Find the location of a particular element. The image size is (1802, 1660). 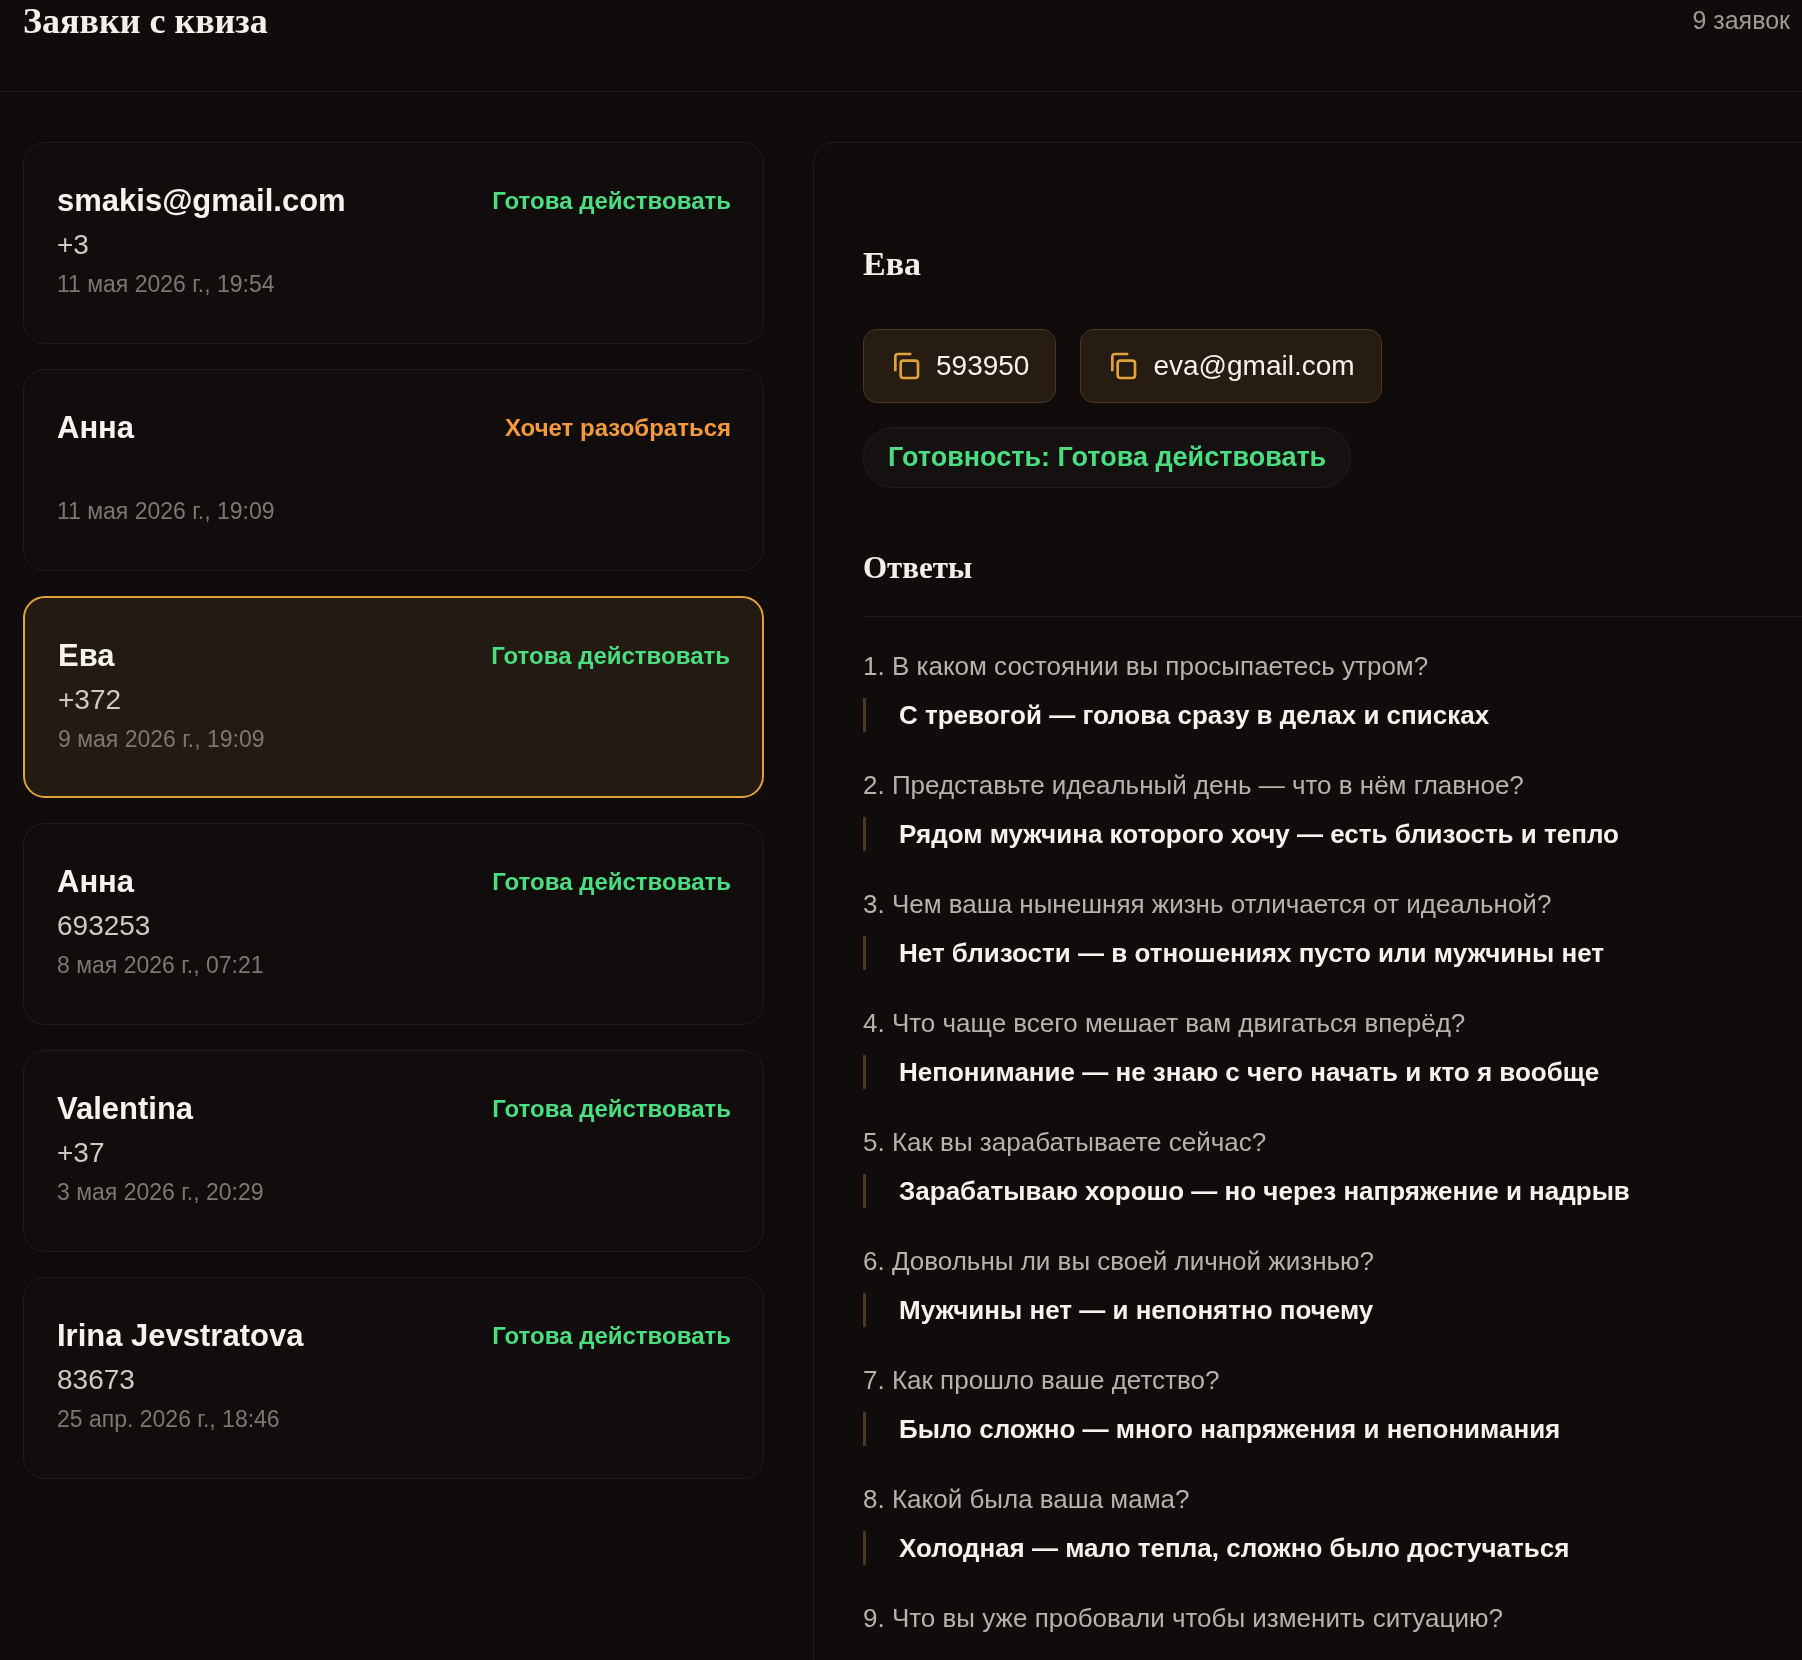

lead-card: Irina Jevstratova Готова действовать 83673 25 апр. 2026 г., 18:46 is located at coordinates (393, 1378).